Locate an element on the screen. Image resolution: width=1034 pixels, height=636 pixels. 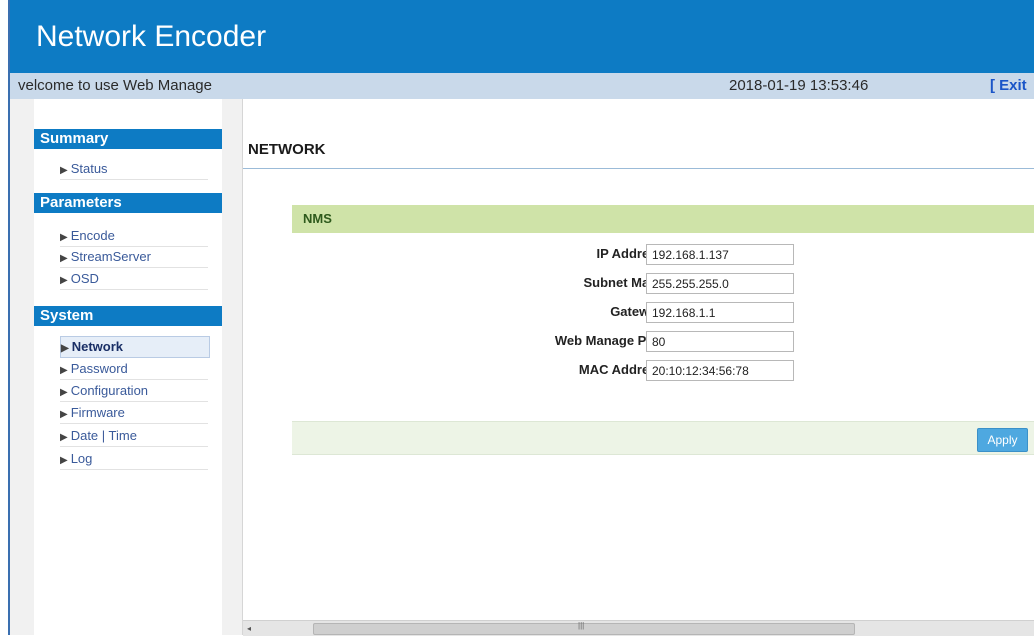
current-datetime: 2018-01-19 13:53:46 is located at coordinates (799, 85).